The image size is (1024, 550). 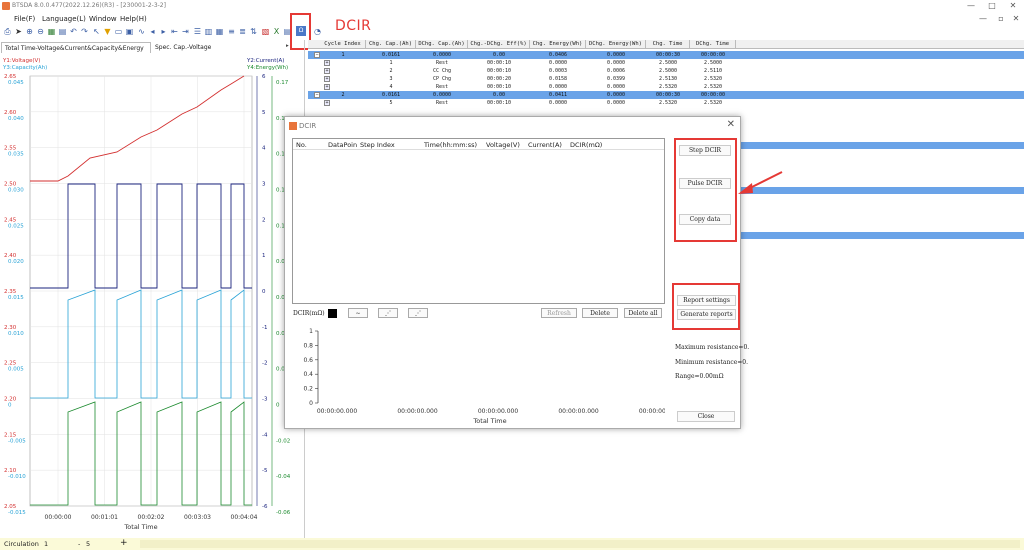 What do you see at coordinates (503, 145) in the screenshot?
I see `col-voltage: Voltage(V)` at bounding box center [503, 145].